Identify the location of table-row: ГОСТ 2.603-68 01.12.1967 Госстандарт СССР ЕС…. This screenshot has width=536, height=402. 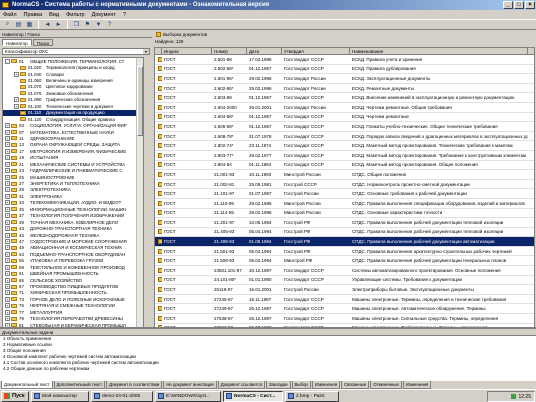
(344, 98).